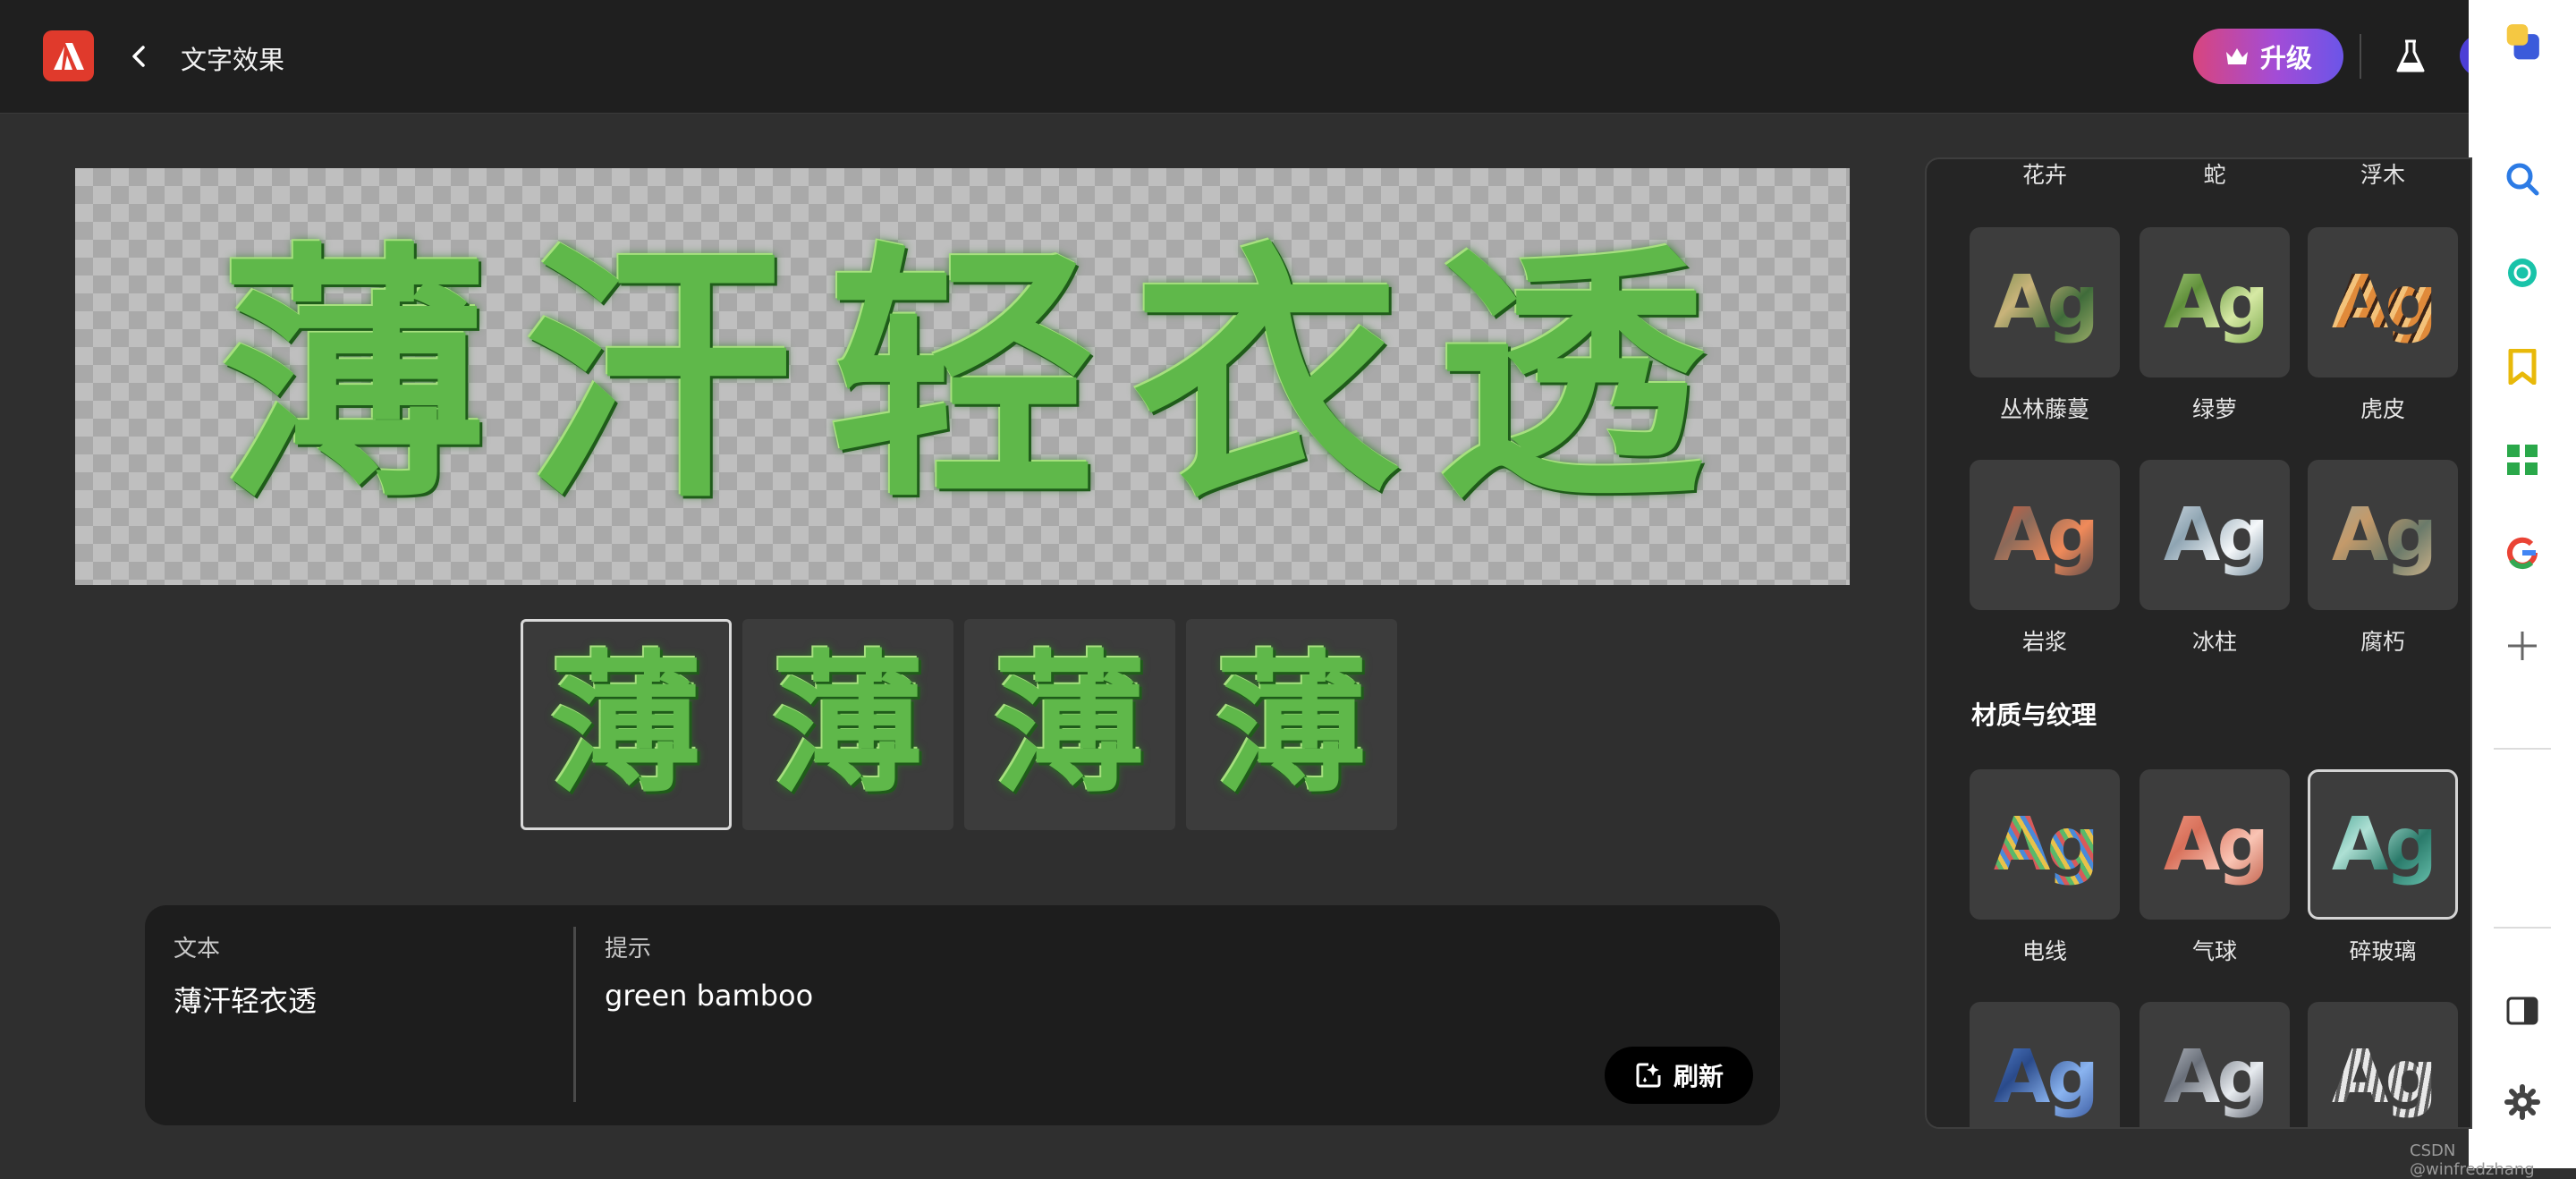  What do you see at coordinates (2472, 1160) in the screenshot?
I see `watermark: CSDN @winfredzhang` at bounding box center [2472, 1160].